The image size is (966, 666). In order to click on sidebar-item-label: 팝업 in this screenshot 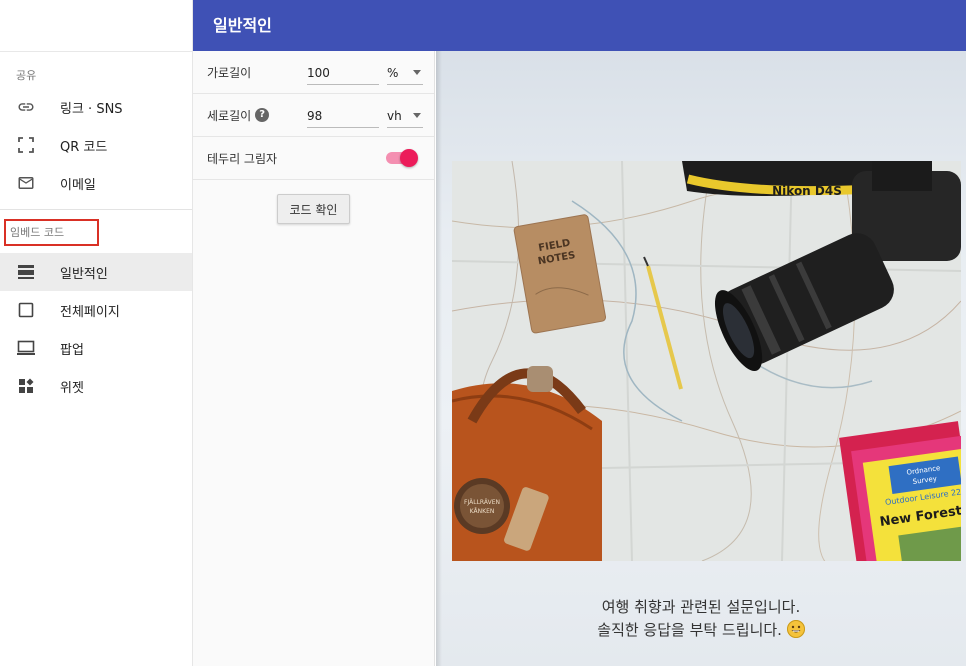, I will do `click(72, 350)`.